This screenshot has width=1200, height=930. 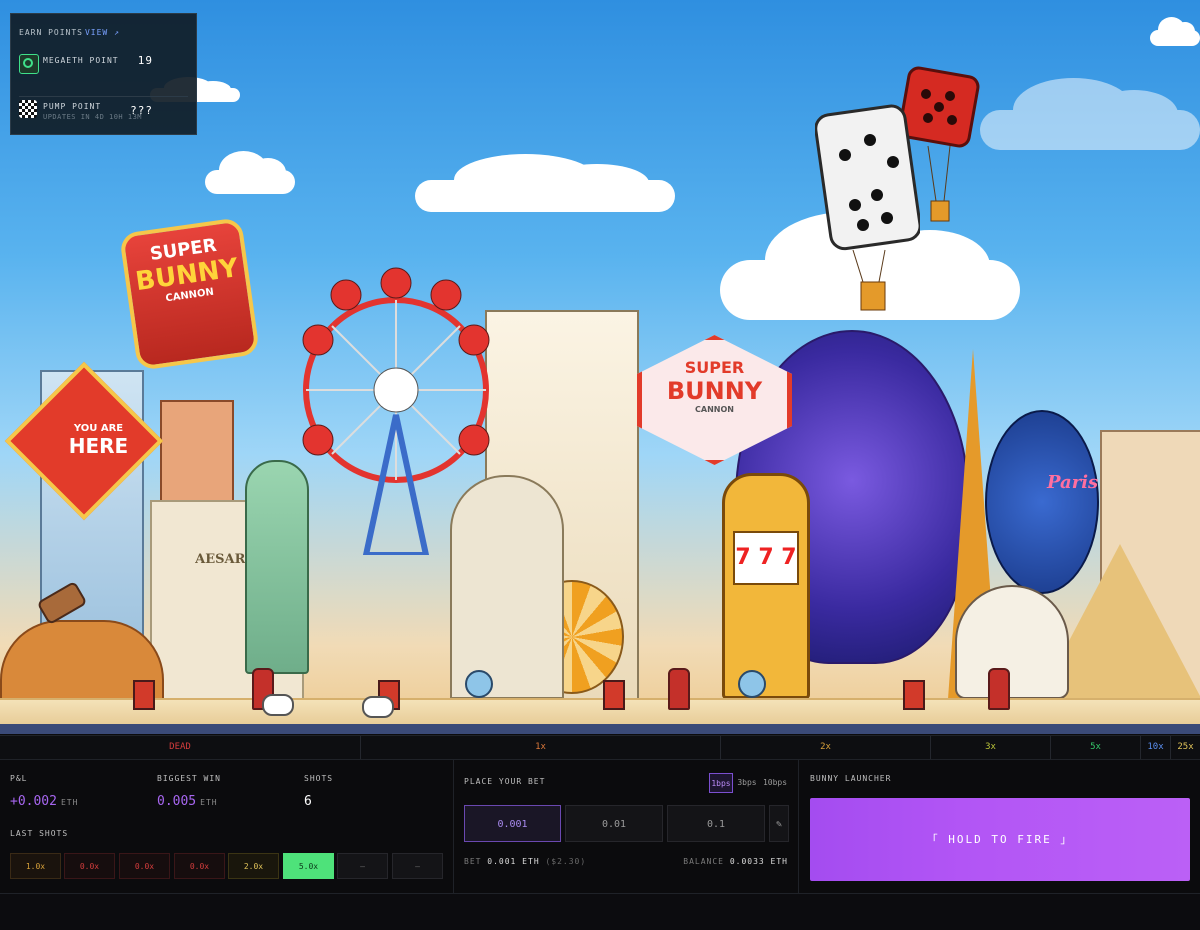 I want to click on points-value: ???, so click(x=141, y=110).